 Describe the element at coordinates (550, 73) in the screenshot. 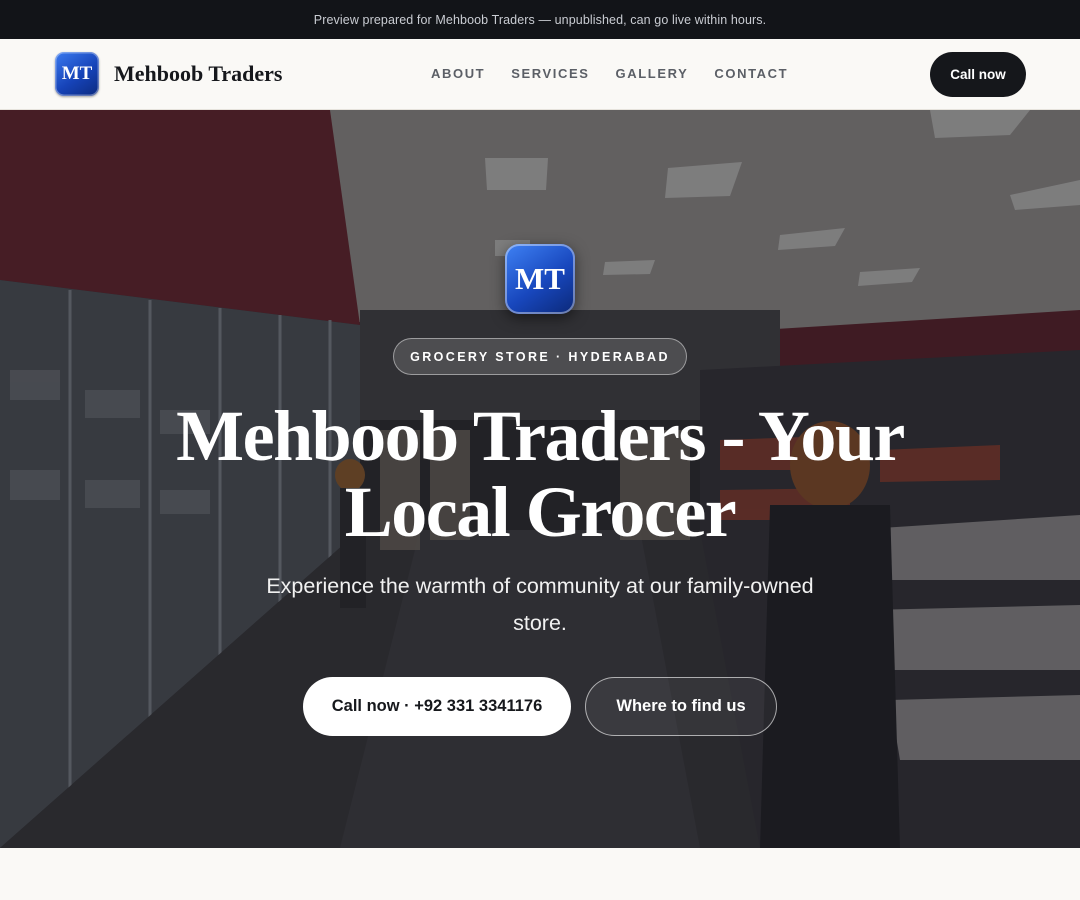

I see `nav-services: SERVICES` at that location.